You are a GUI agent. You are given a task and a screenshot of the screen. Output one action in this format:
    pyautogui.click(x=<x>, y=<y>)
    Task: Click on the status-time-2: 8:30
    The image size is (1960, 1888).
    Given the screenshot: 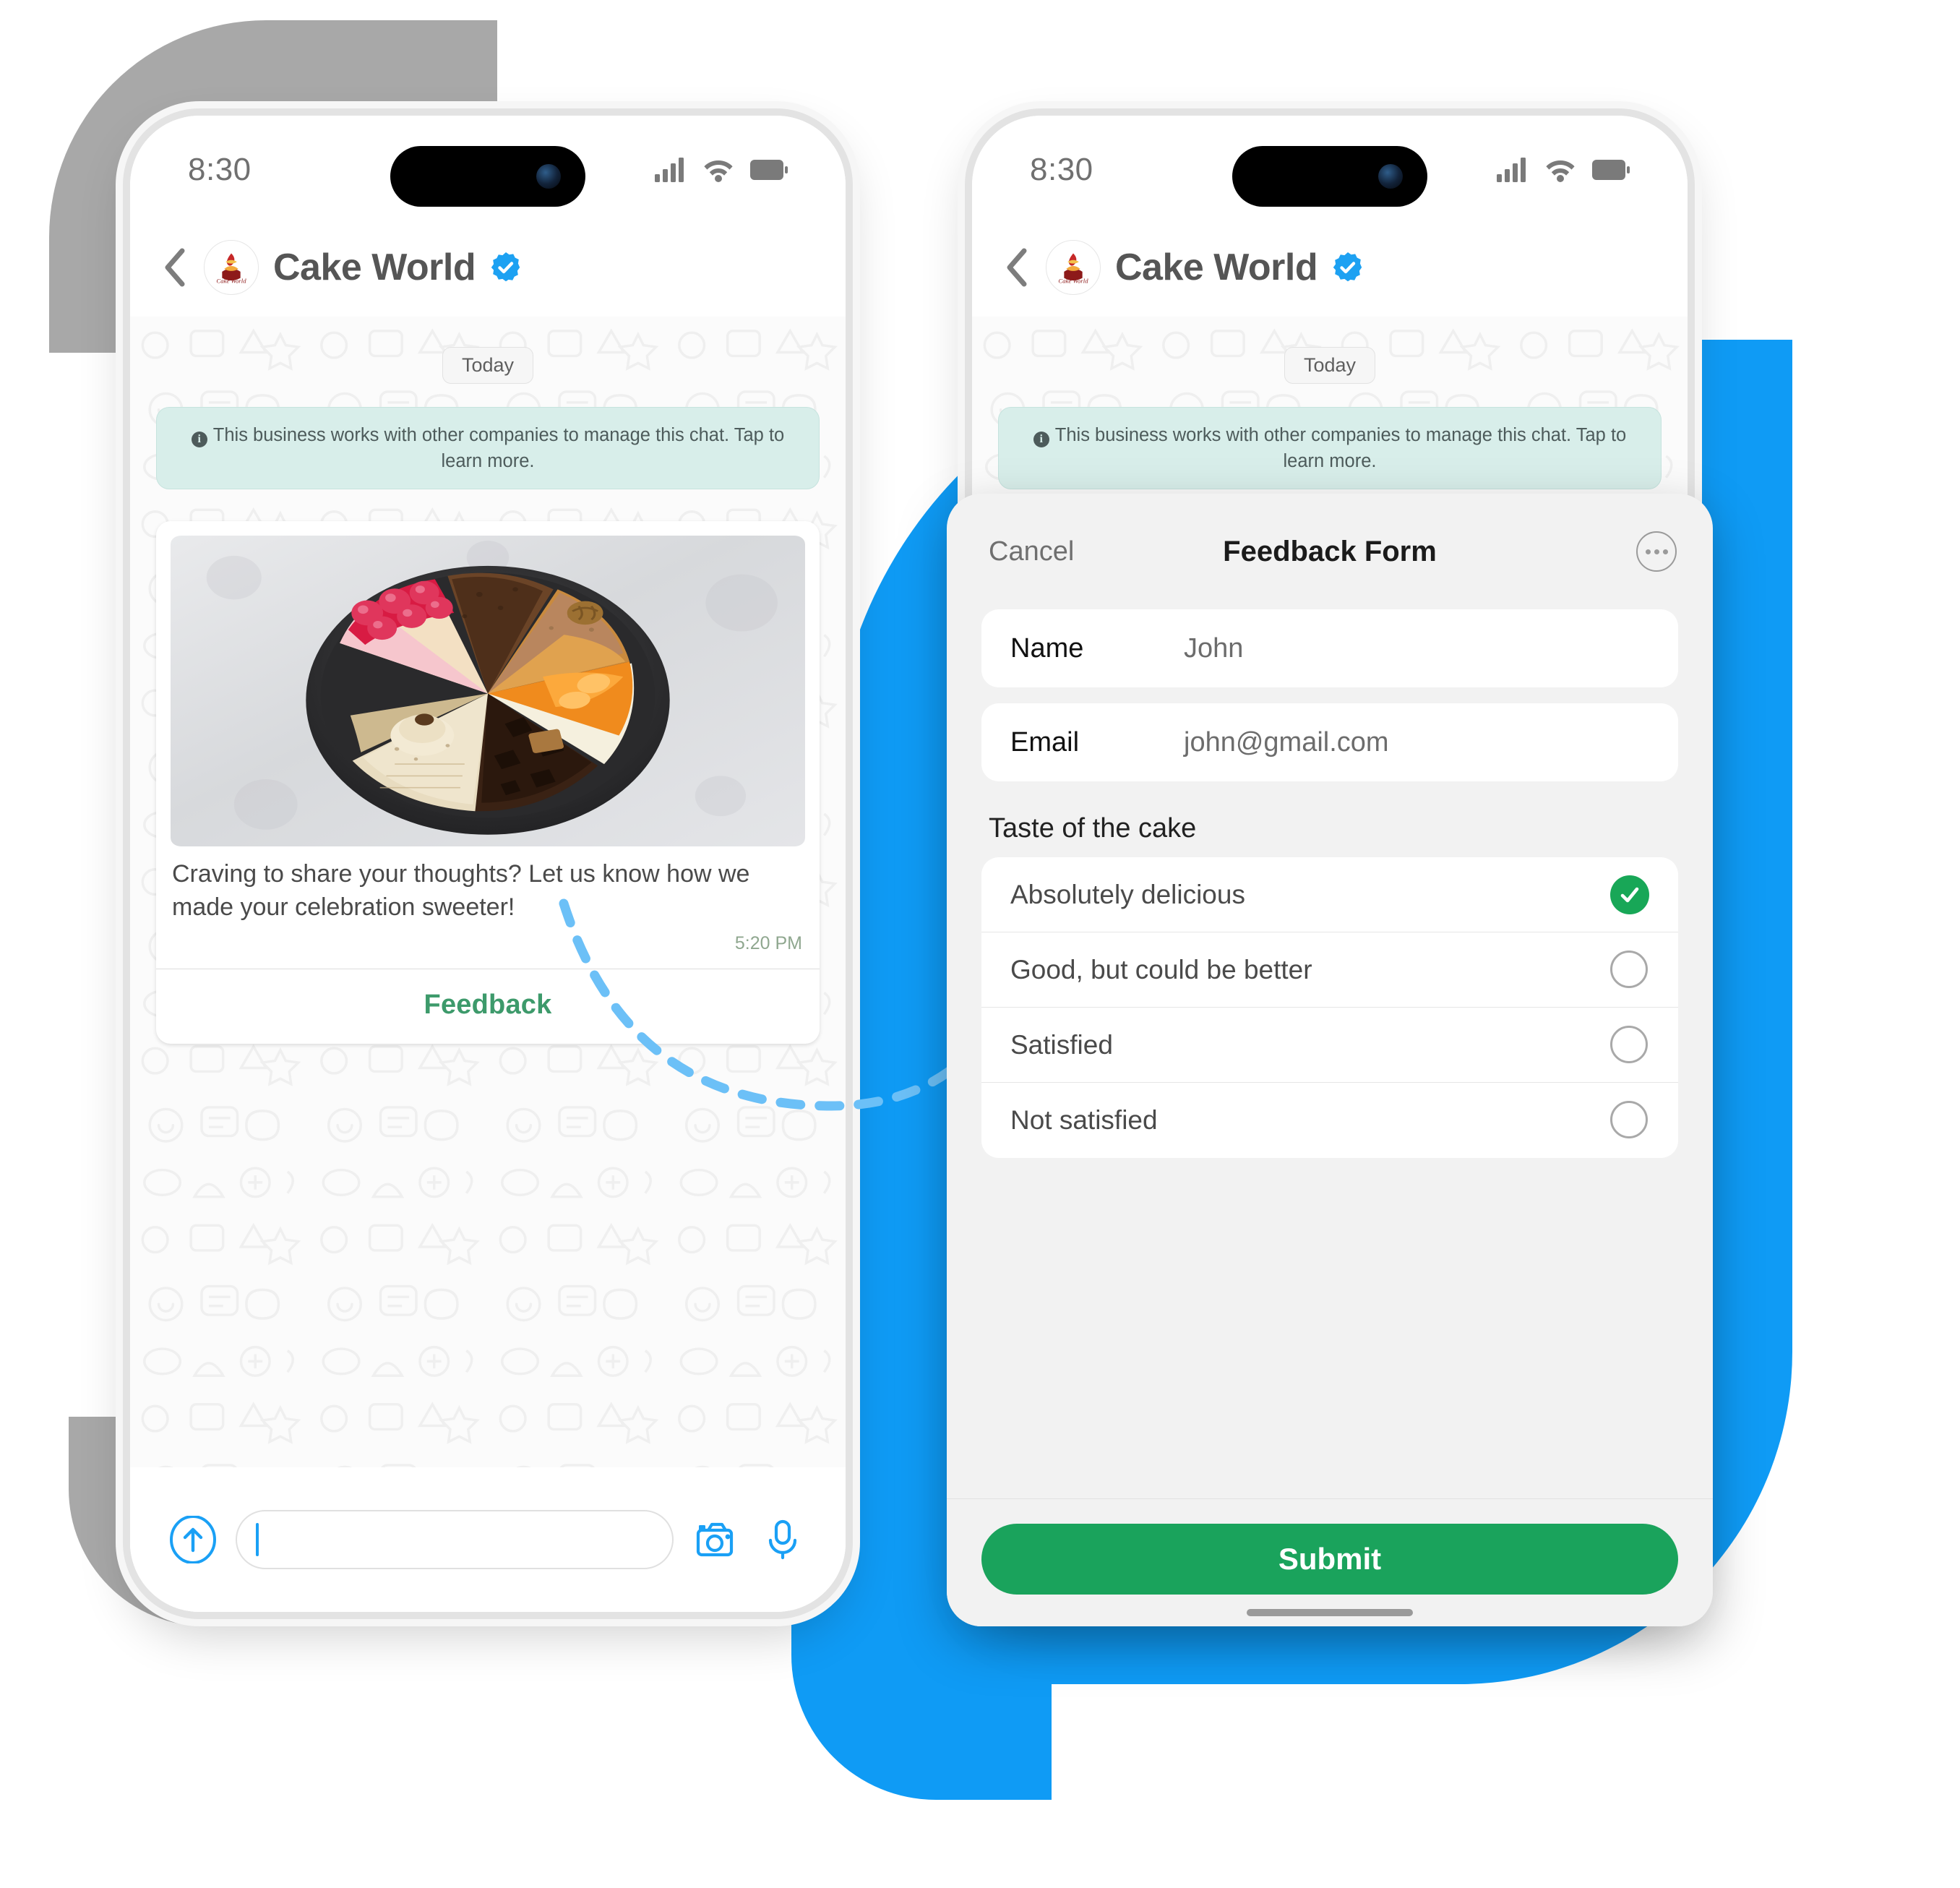 What is the action you would take?
    pyautogui.click(x=1061, y=169)
    